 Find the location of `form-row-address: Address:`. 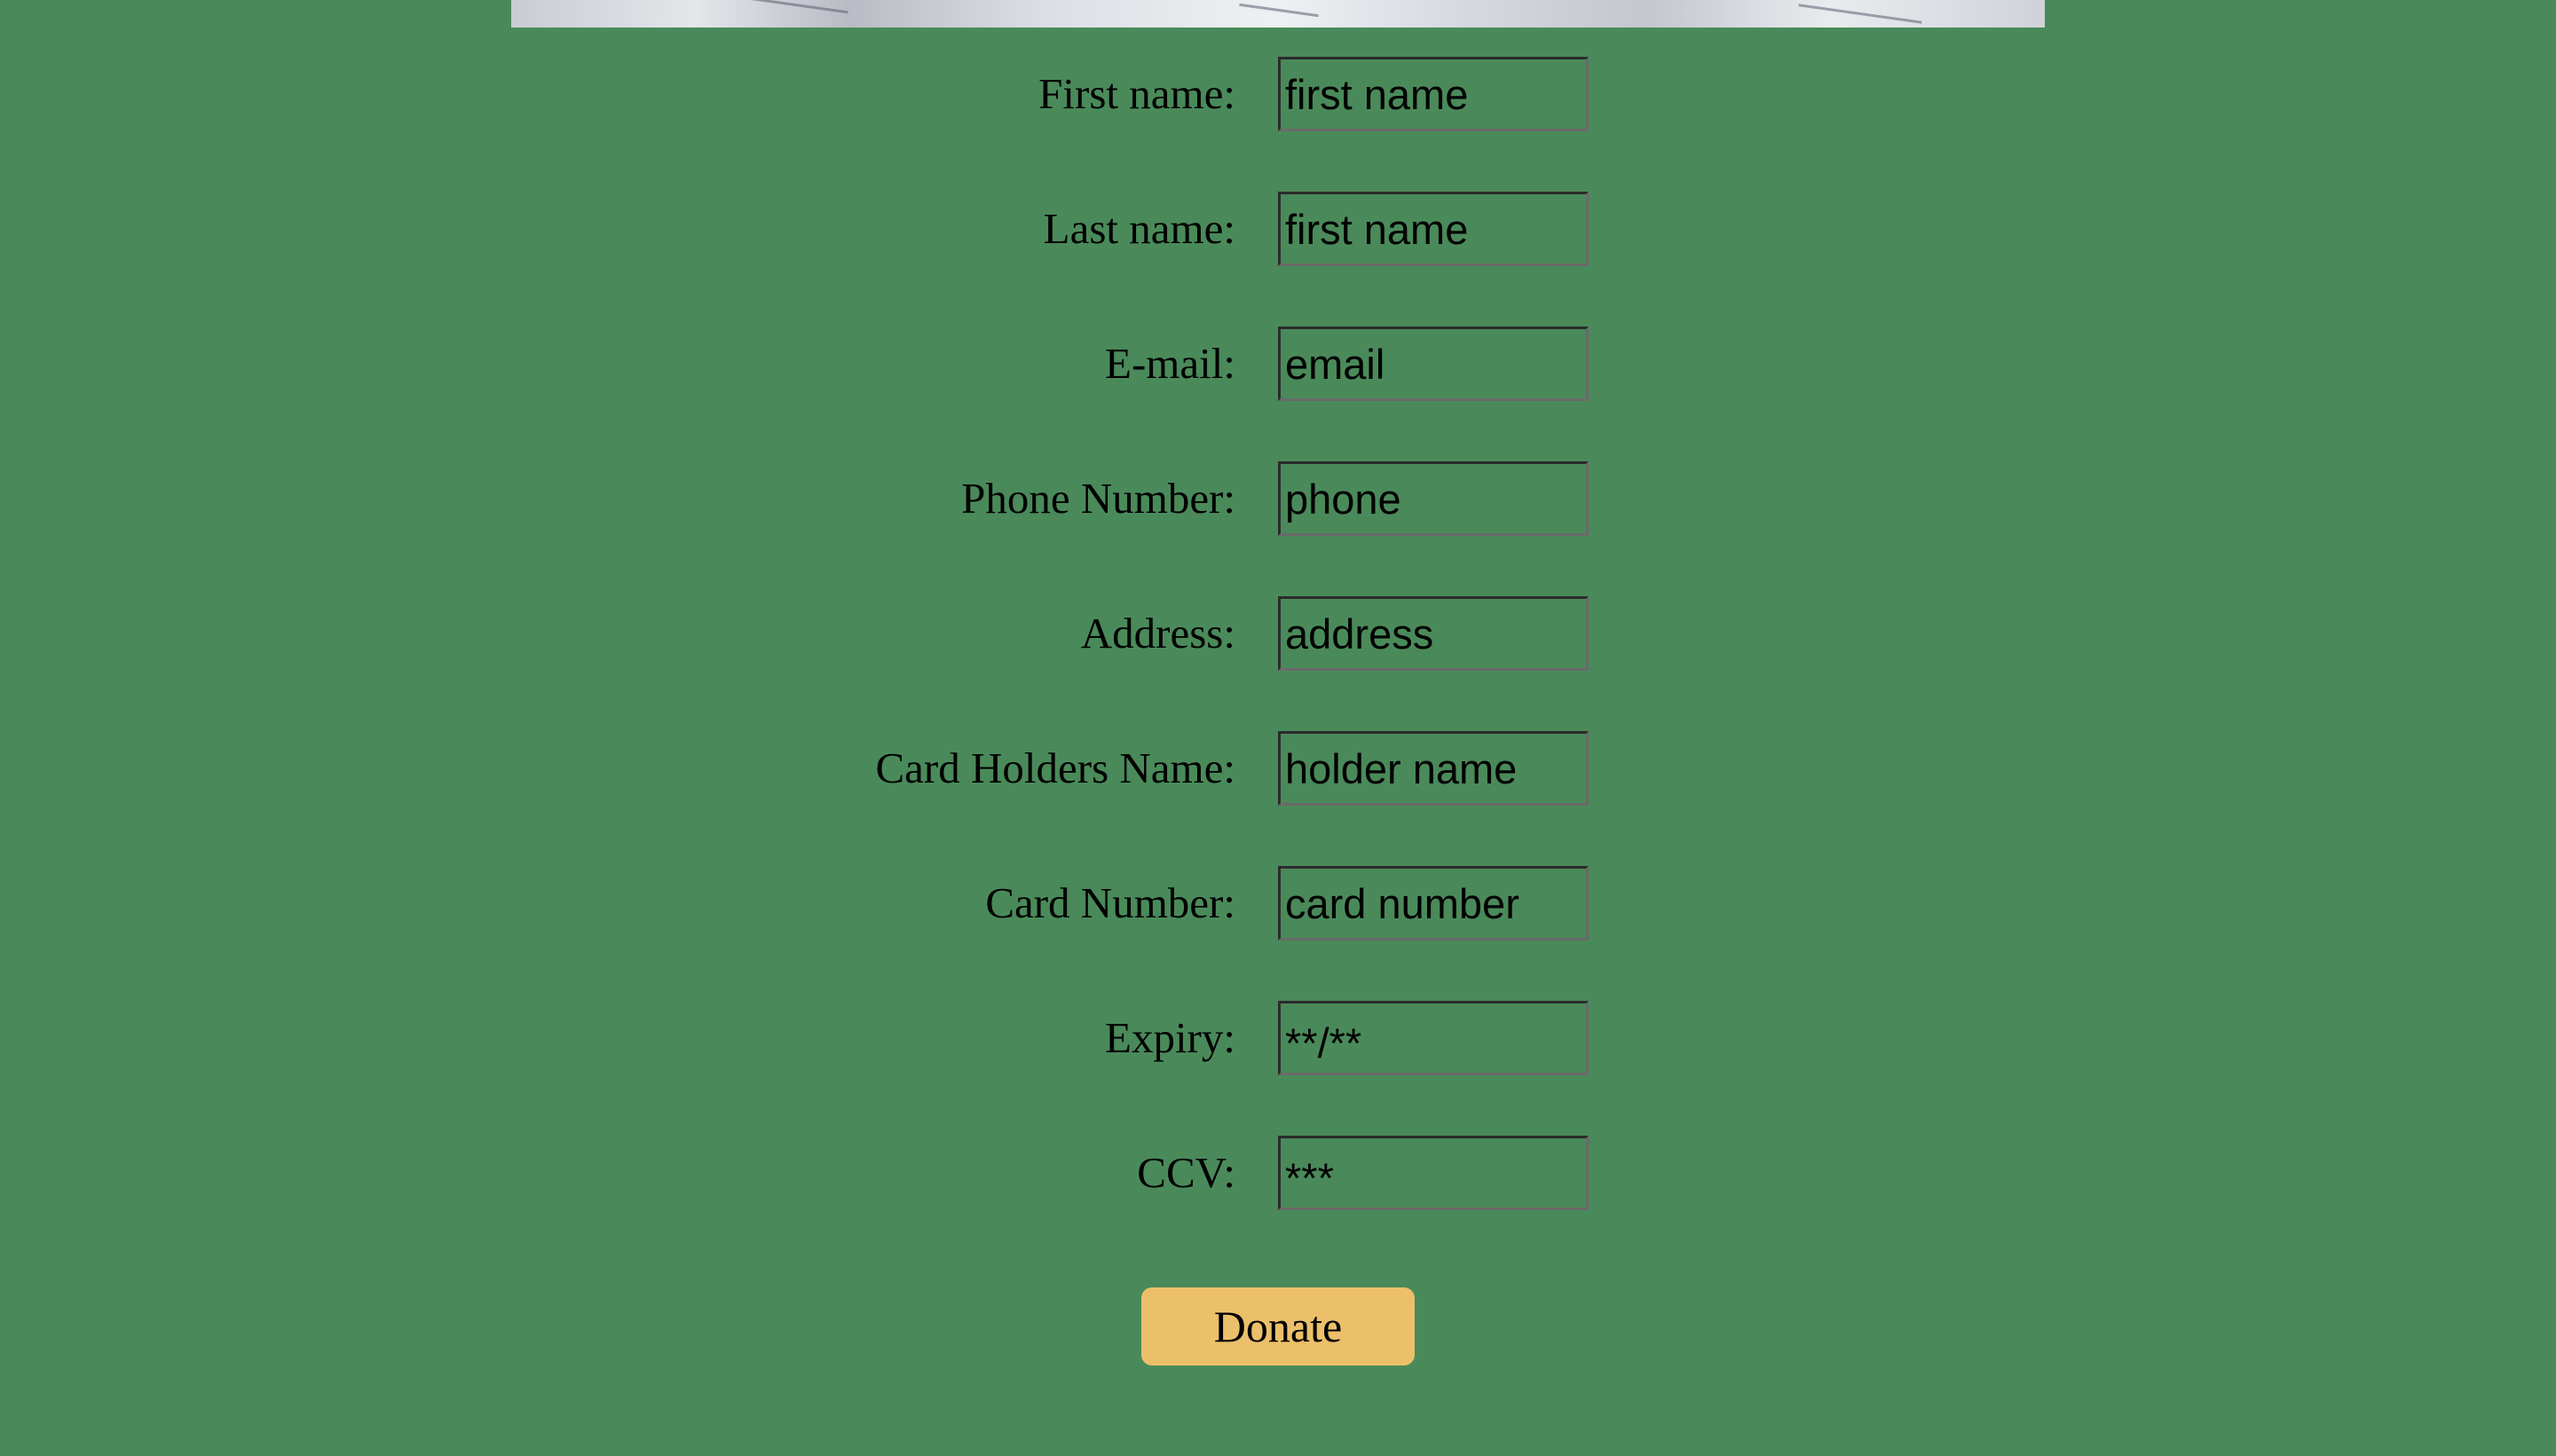

form-row-address: Address: is located at coordinates (1278, 633).